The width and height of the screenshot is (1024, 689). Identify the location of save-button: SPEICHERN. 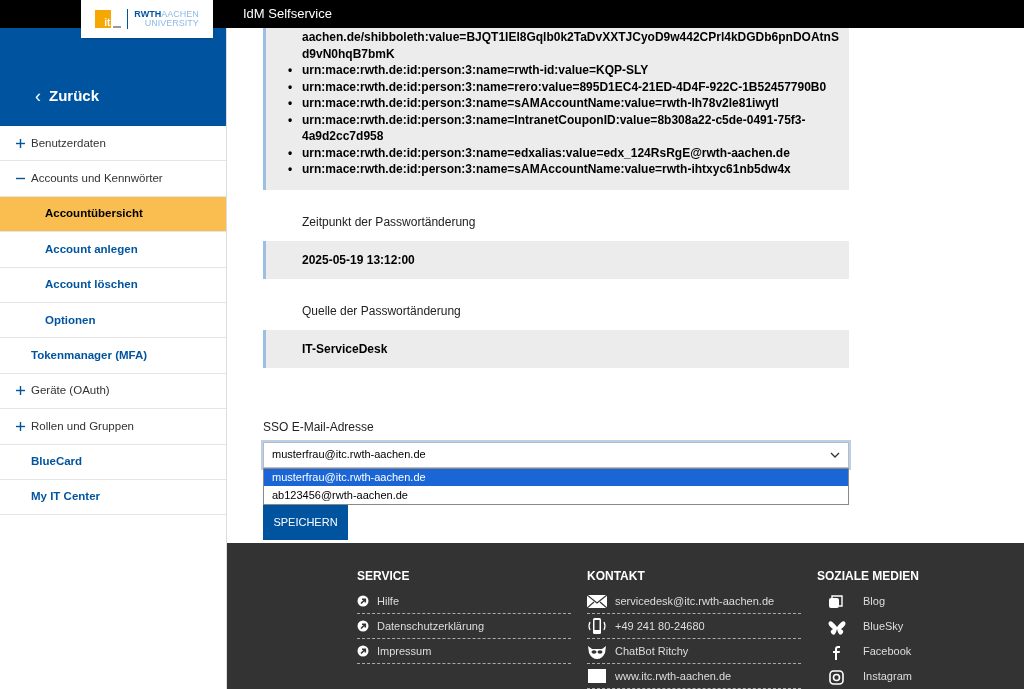
(305, 522).